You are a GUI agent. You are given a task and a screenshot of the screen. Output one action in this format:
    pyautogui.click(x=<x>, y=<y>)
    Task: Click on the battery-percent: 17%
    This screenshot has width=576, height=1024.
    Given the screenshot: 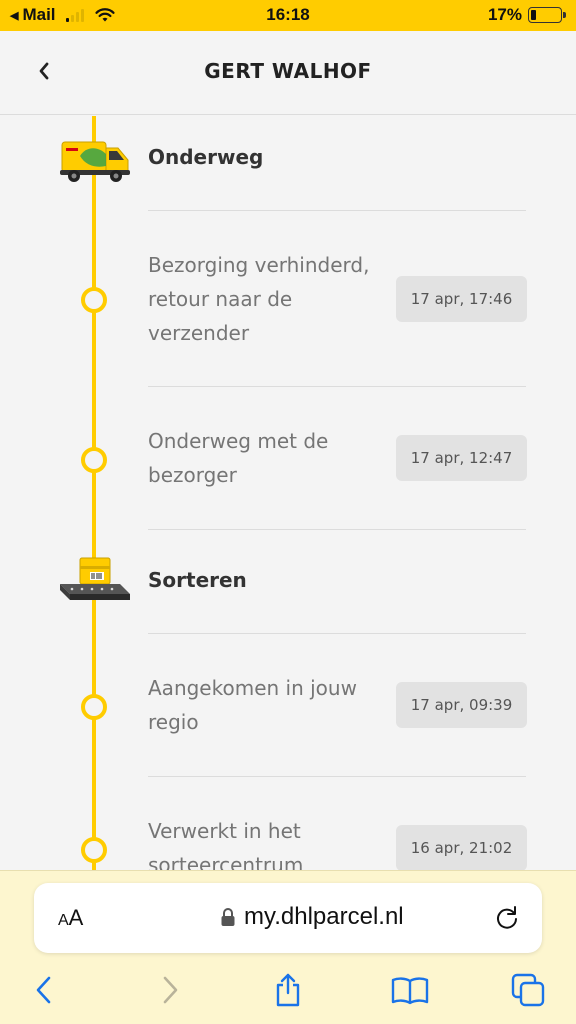 What is the action you would take?
    pyautogui.click(x=504, y=14)
    